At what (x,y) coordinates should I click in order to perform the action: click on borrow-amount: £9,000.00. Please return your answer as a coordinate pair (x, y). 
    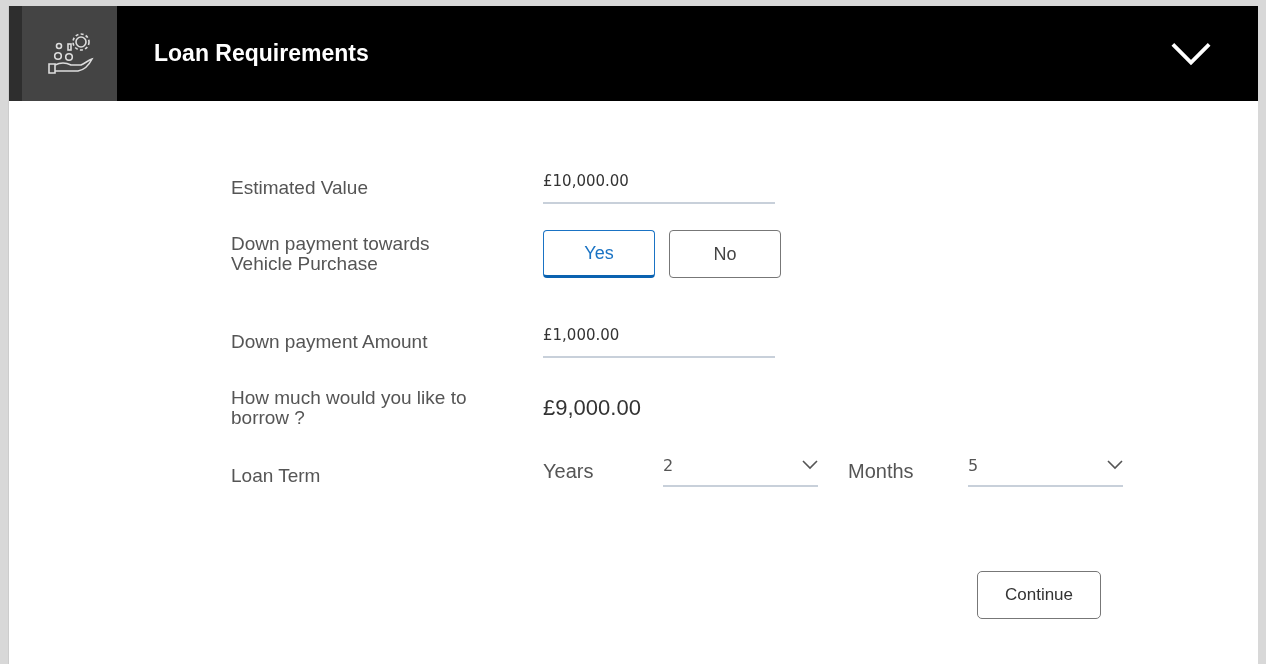
    Looking at the image, I should click on (592, 407).